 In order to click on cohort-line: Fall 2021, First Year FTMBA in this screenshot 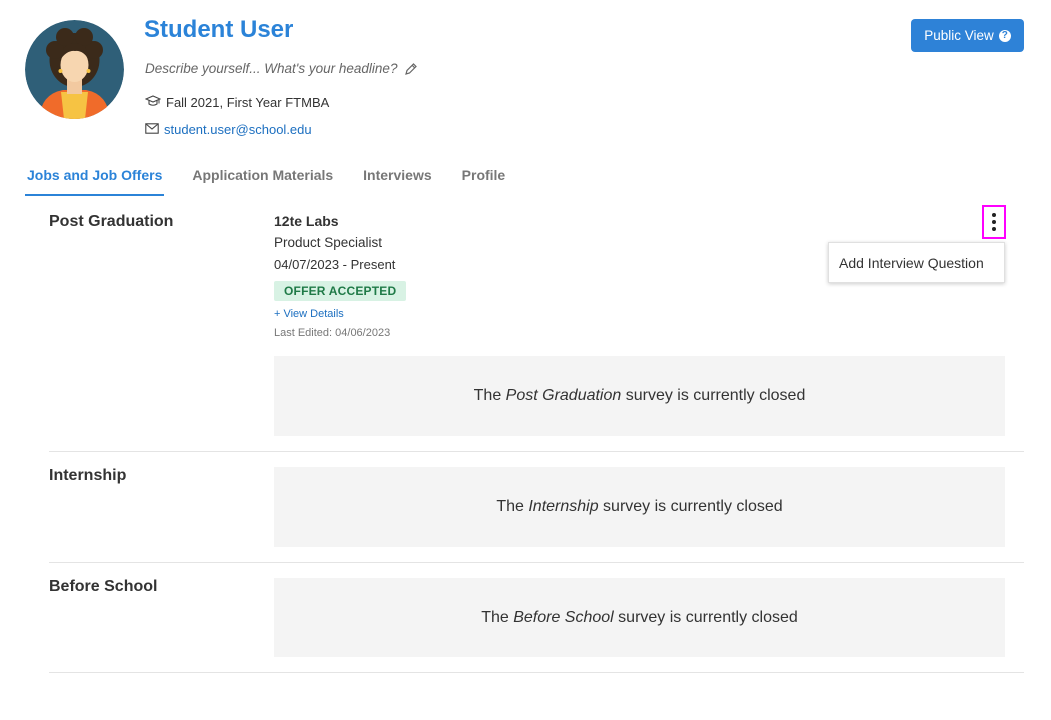, I will do `click(237, 102)`.